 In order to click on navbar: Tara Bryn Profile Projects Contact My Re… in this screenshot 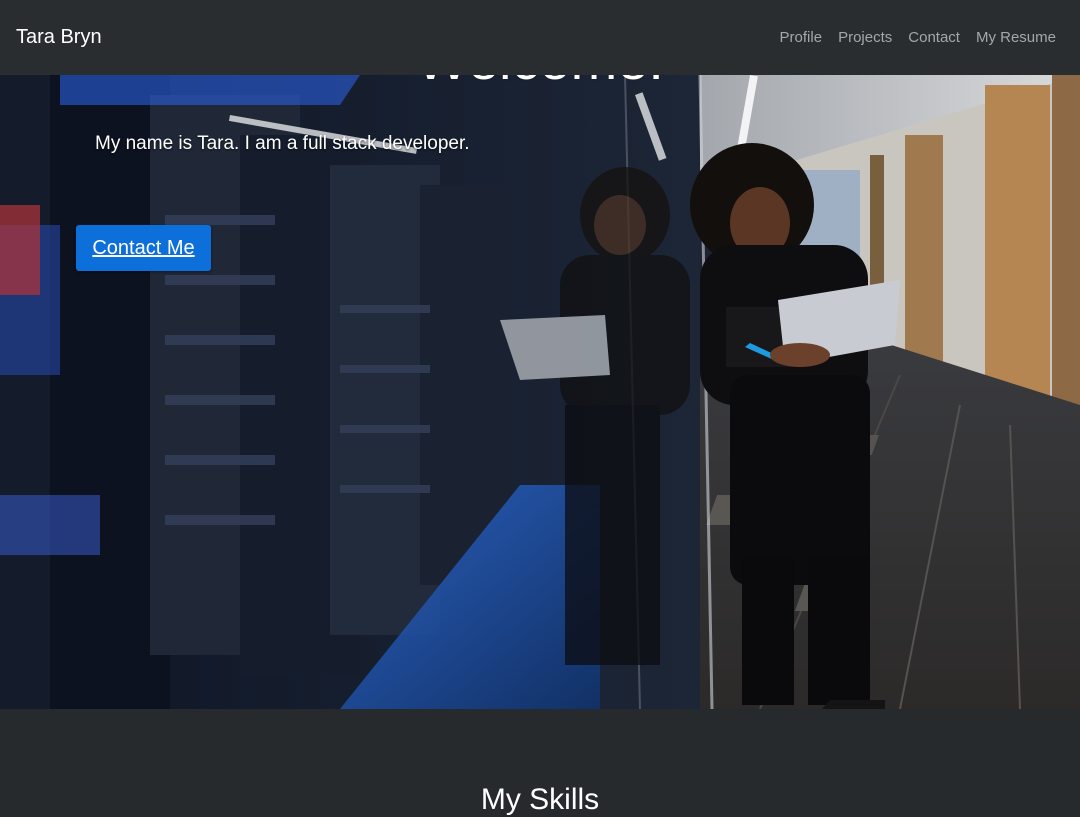, I will do `click(540, 37)`.